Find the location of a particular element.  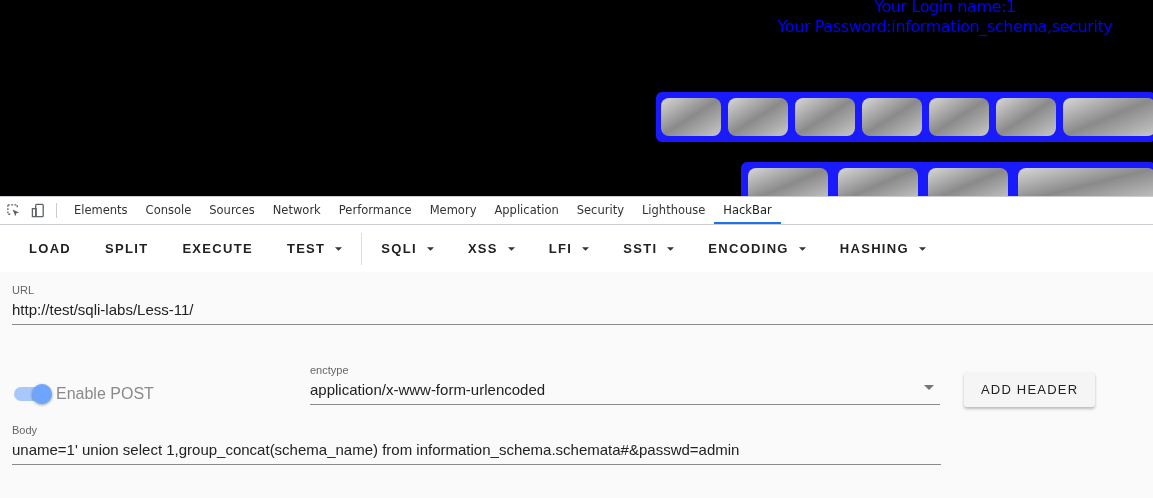

caret-icon is located at coordinates (929, 387).